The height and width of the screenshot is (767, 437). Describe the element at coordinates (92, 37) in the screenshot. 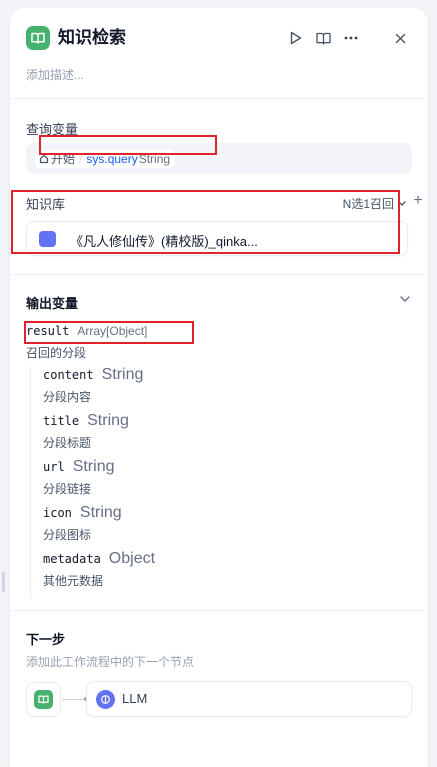

I see `panel-title: 知识检索` at that location.